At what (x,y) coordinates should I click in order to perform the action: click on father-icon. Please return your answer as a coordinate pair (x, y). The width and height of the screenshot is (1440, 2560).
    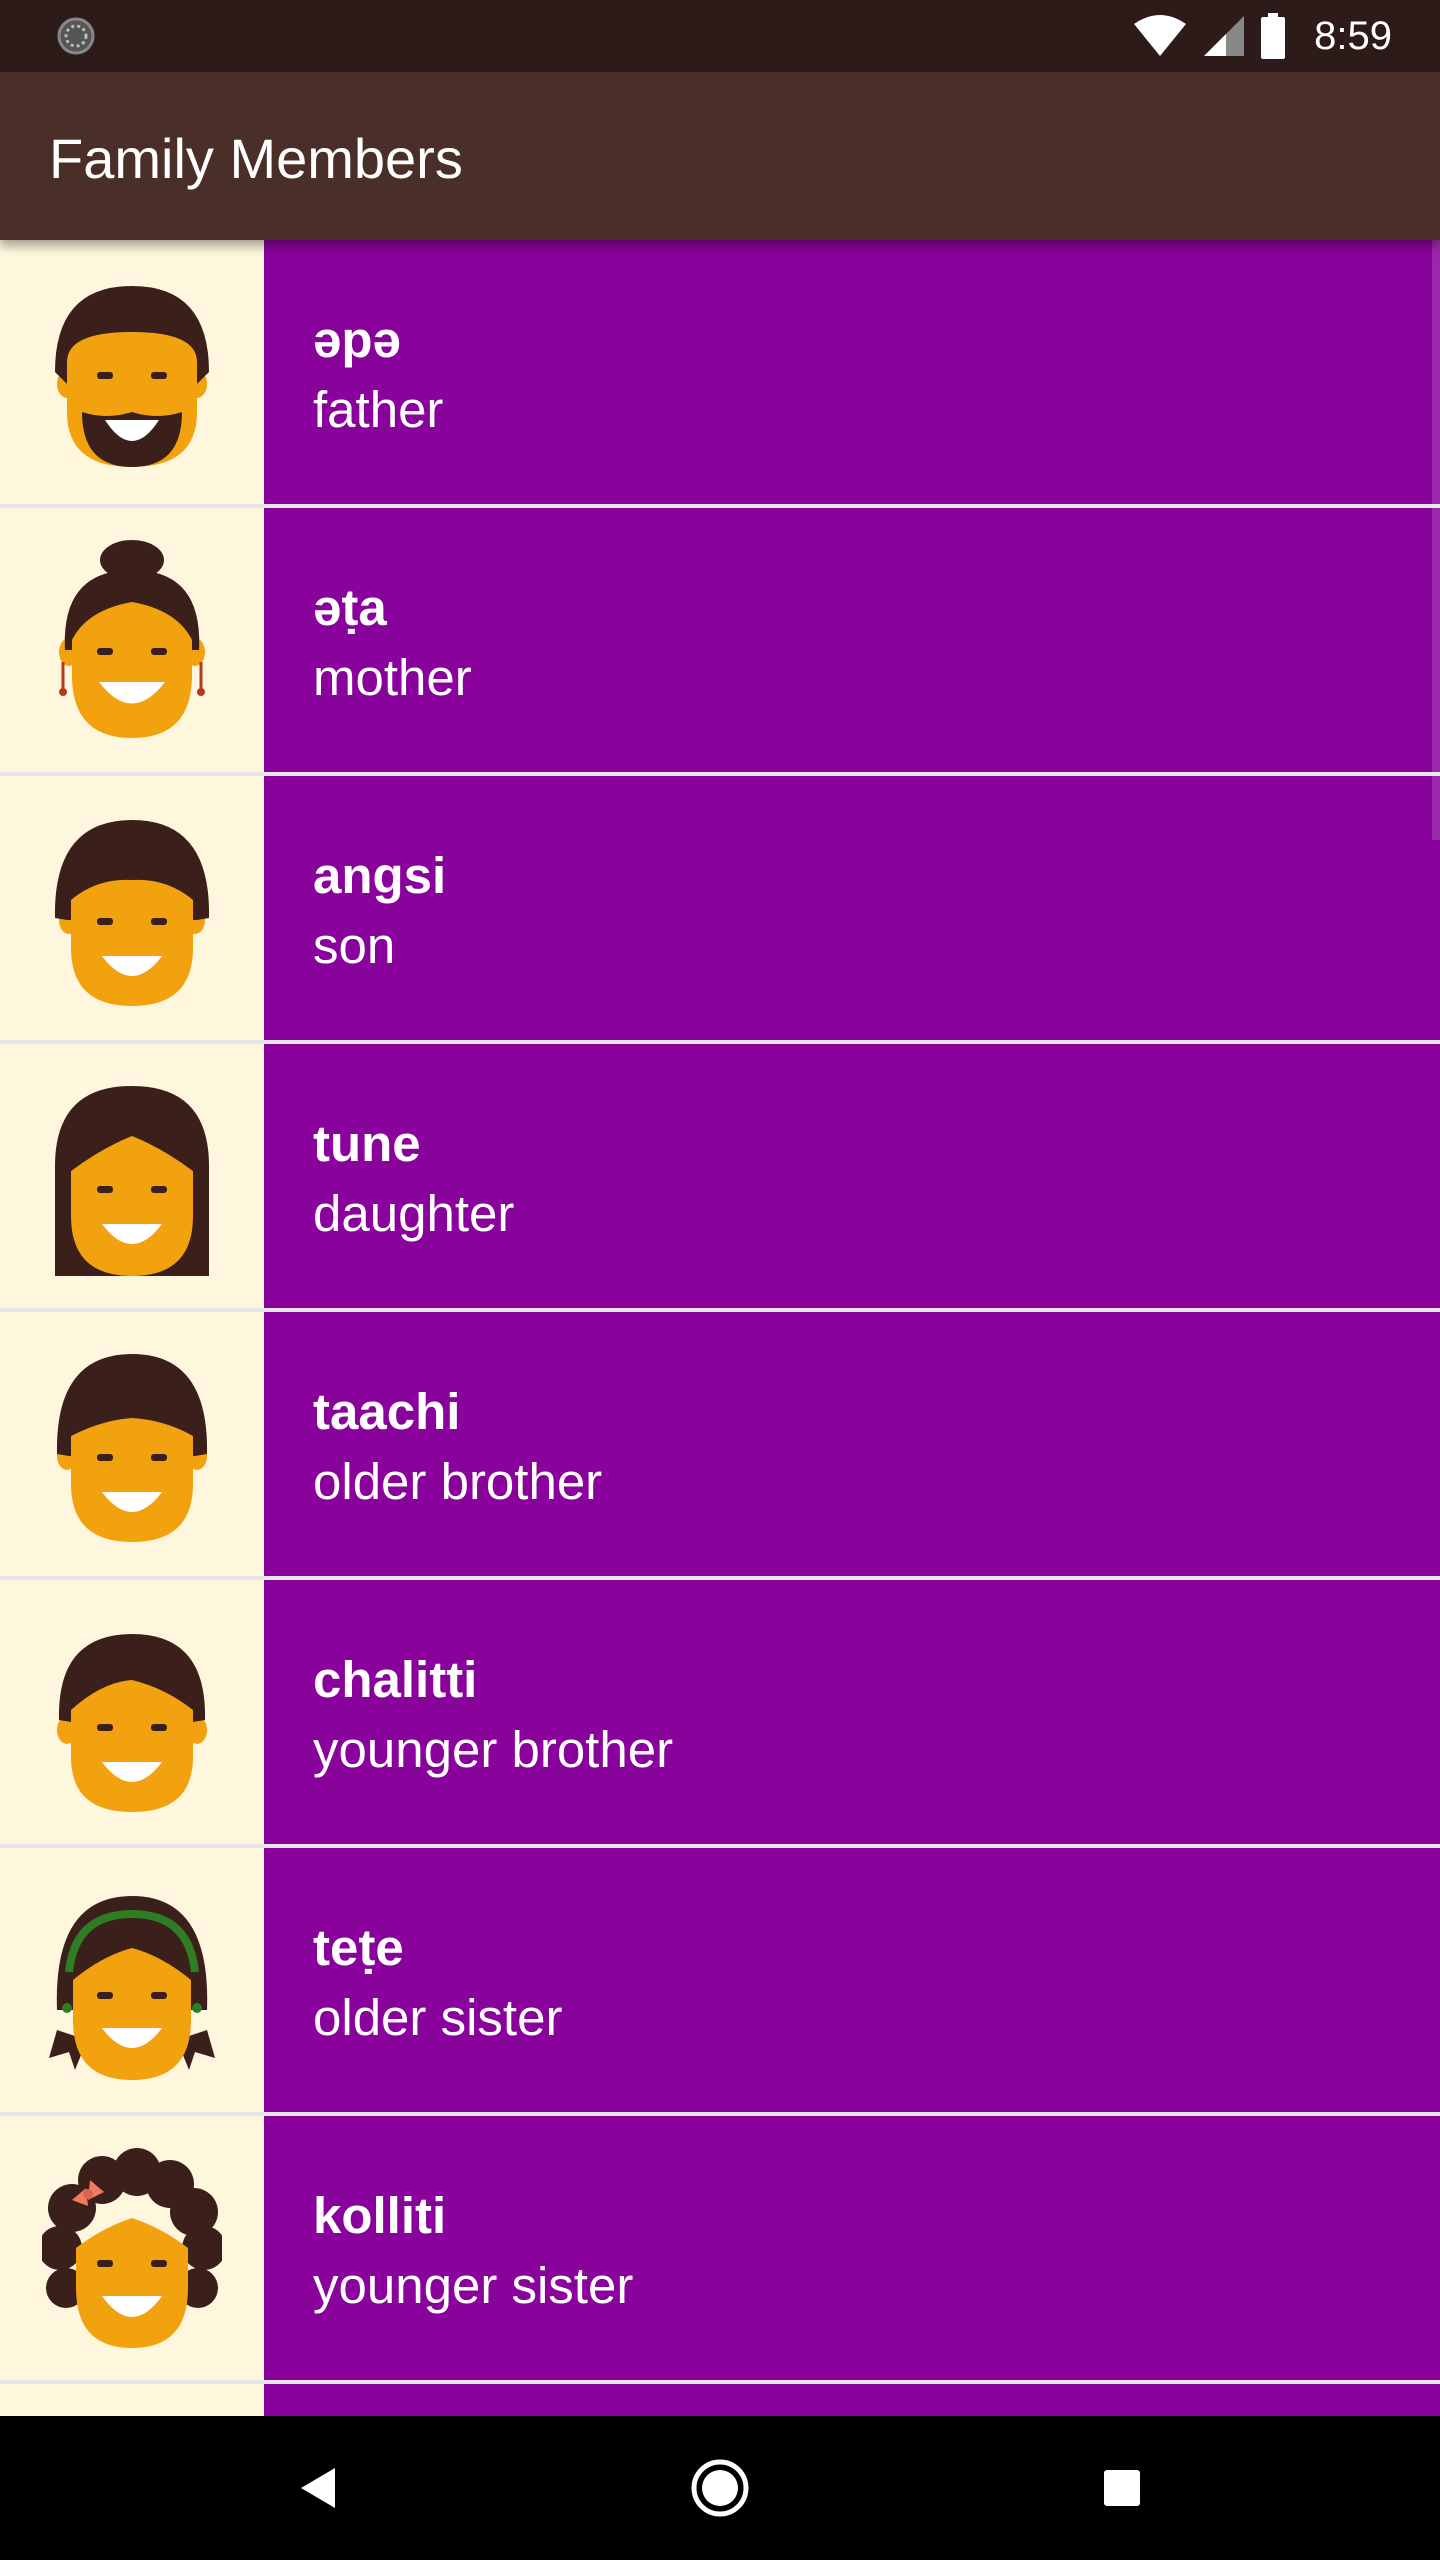
    Looking at the image, I should click on (132, 376).